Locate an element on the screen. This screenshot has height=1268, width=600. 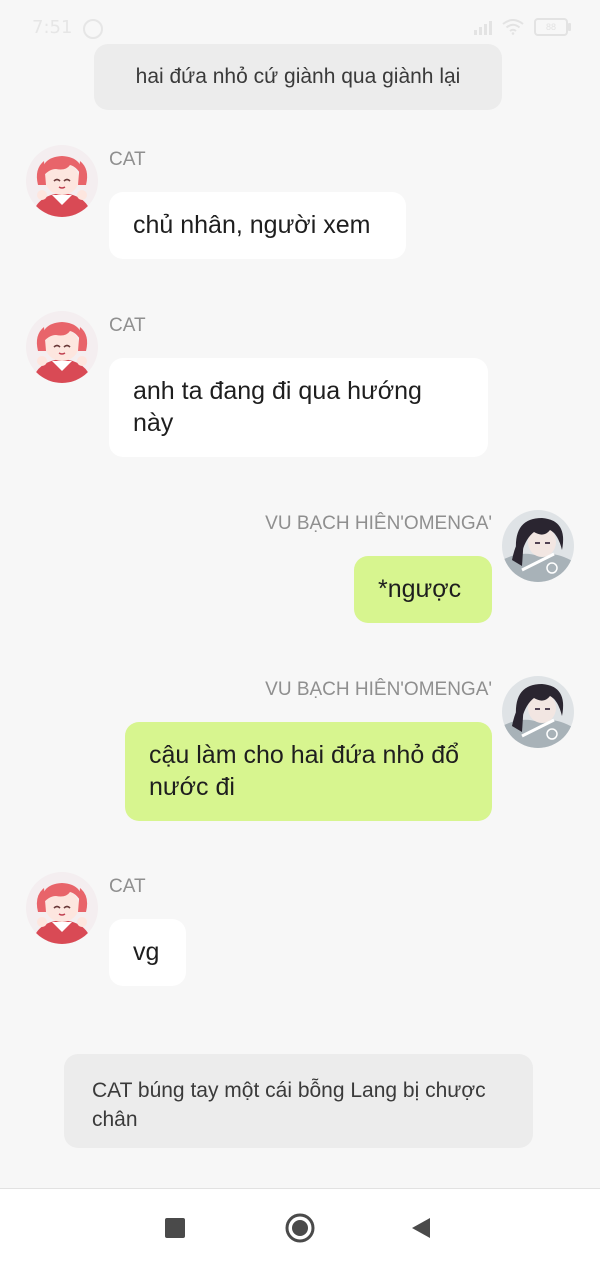
message-bubble: *ngược is located at coordinates (423, 589).